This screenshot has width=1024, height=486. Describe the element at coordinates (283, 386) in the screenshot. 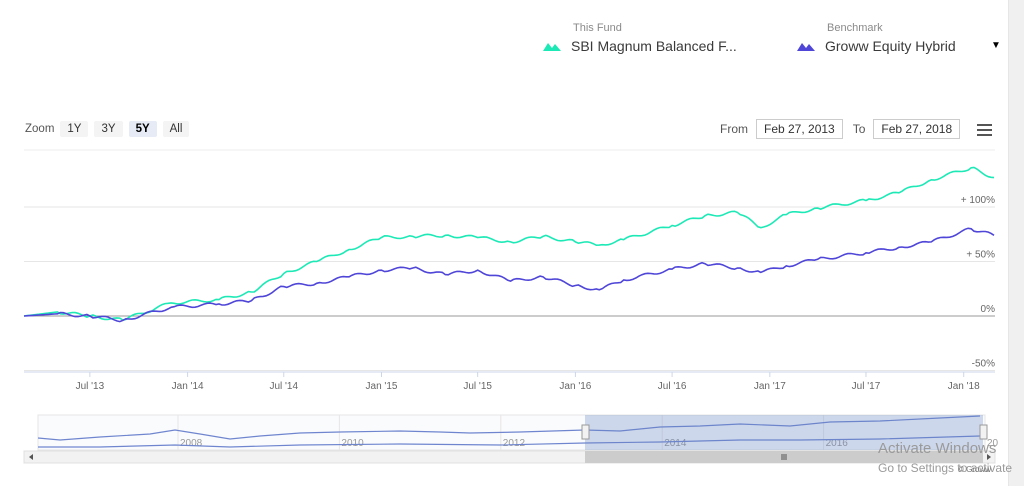

I see `x-tick-label: Jul '14` at that location.